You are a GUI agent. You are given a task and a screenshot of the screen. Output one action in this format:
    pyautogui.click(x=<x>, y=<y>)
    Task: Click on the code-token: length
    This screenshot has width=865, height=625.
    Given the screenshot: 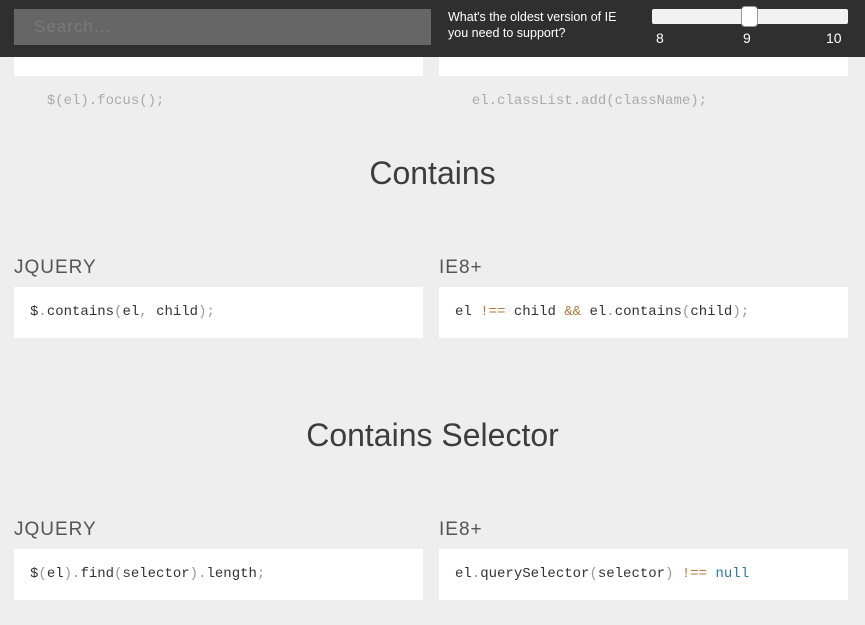 What is the action you would take?
    pyautogui.click(x=231, y=574)
    